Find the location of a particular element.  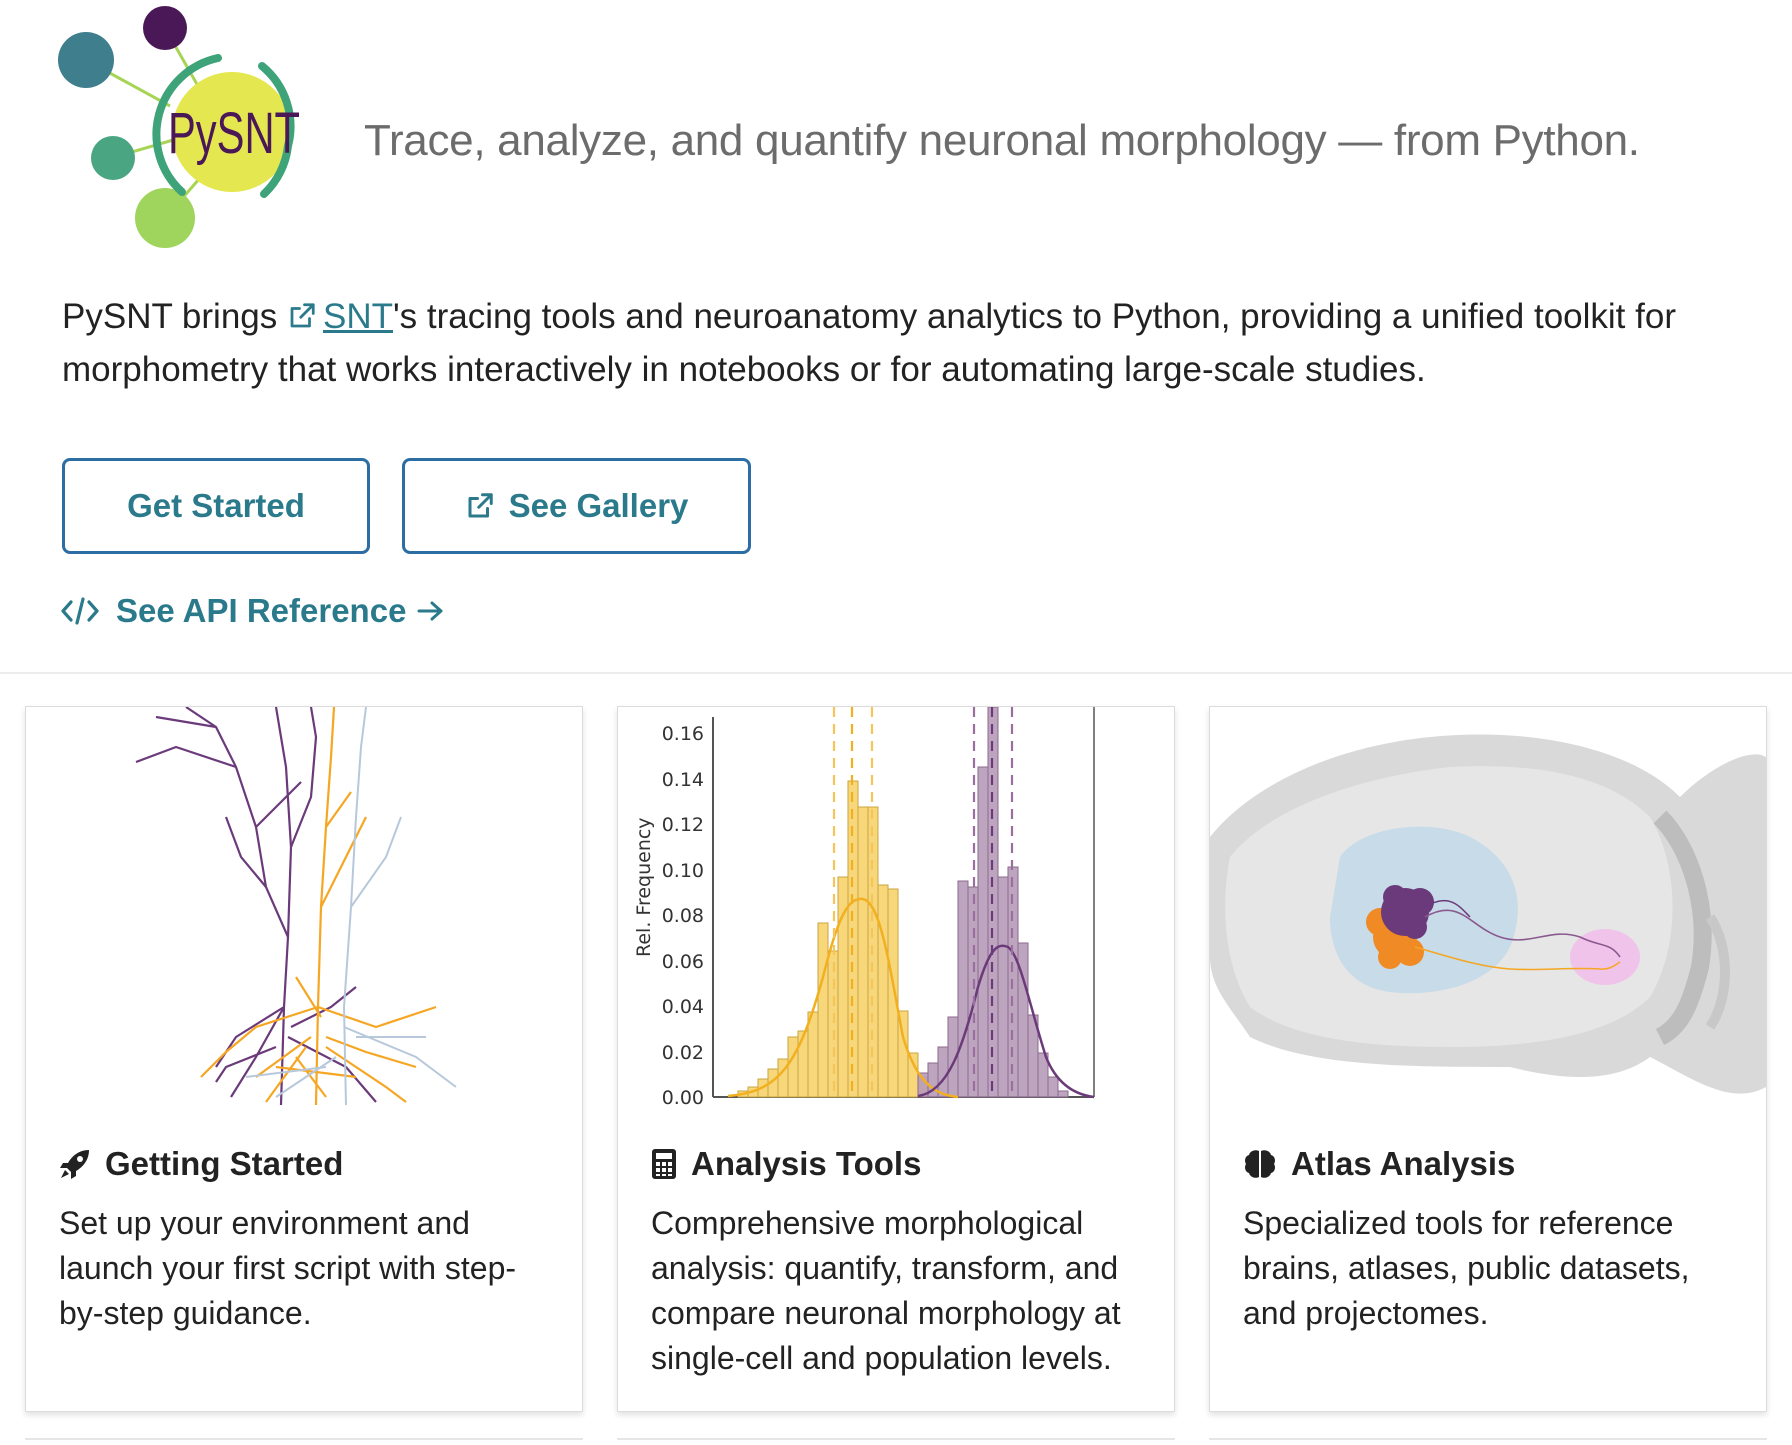

arrow-right-icon is located at coordinates (430, 611).